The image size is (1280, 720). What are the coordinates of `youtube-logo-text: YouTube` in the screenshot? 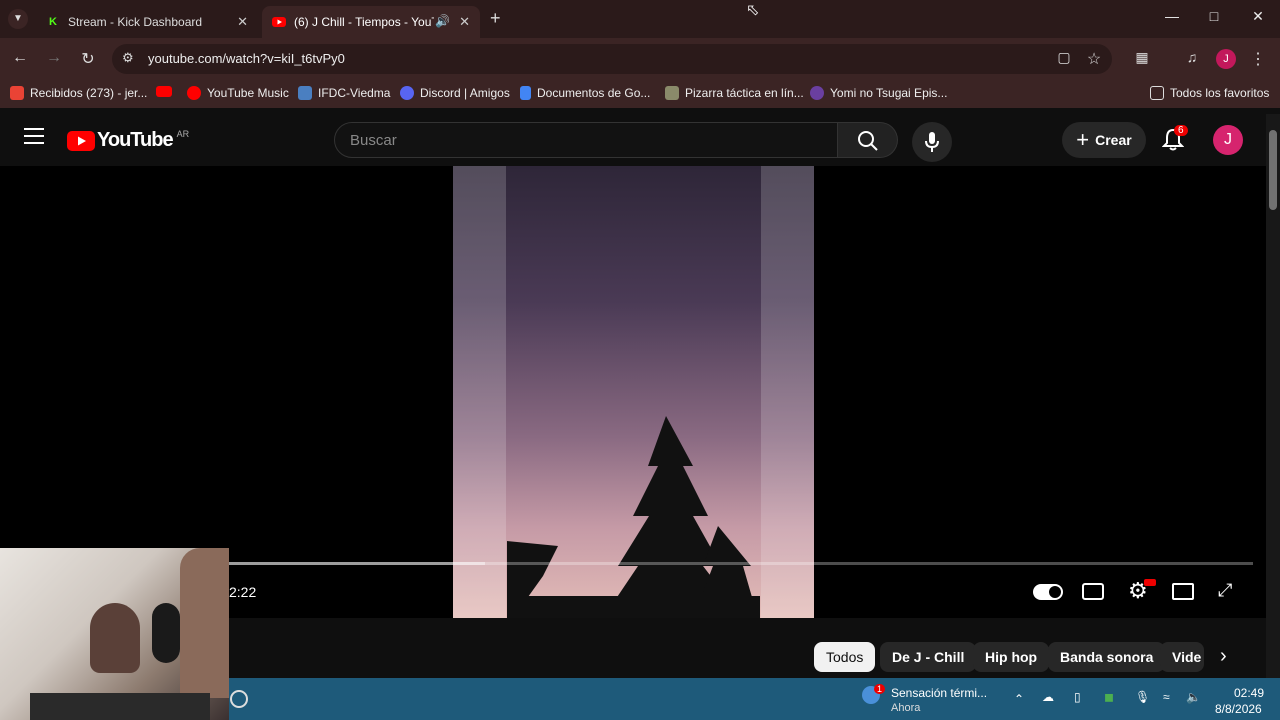 It's located at (135, 140).